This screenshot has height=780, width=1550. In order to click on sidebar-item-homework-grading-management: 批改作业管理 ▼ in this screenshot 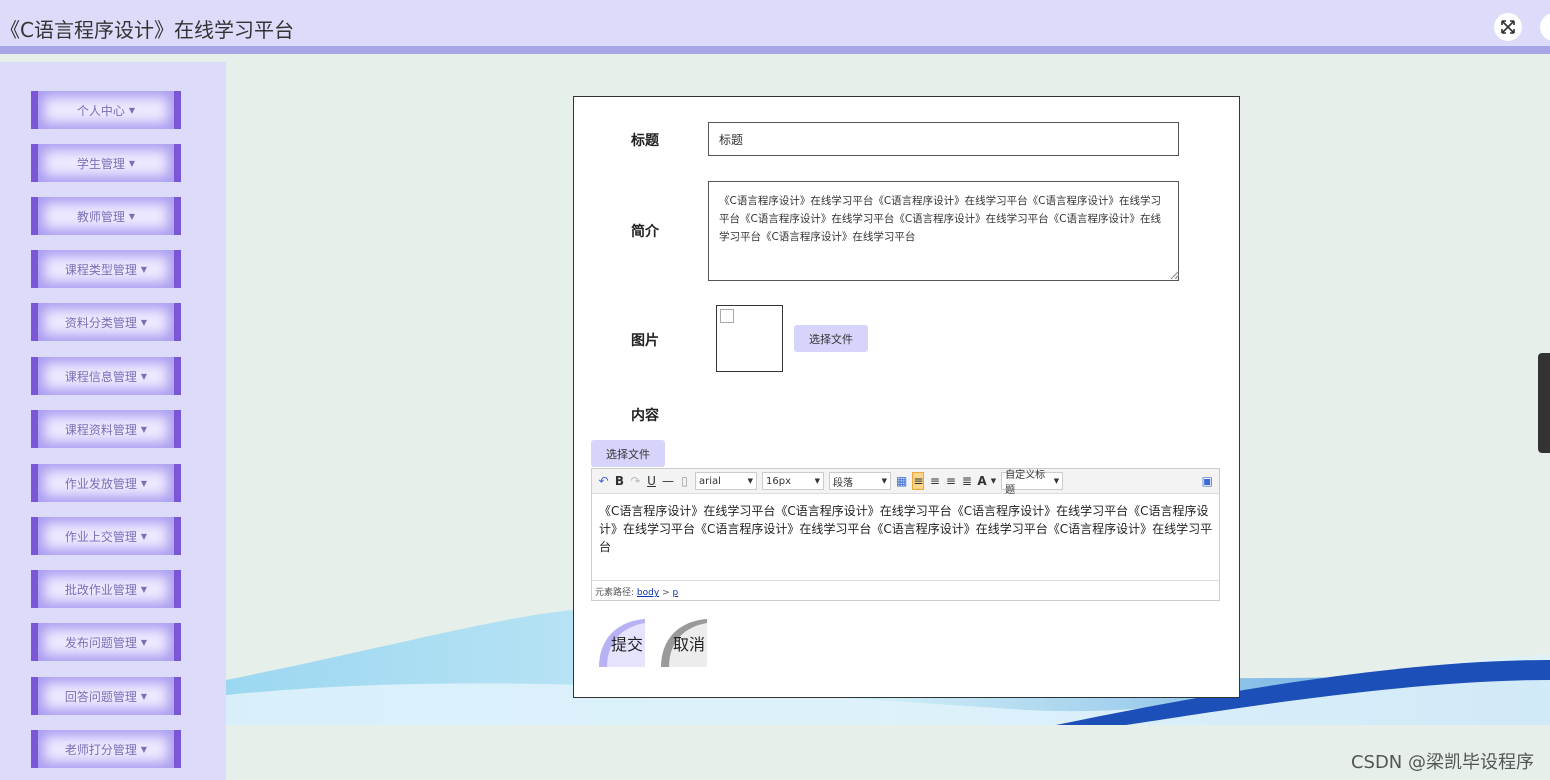, I will do `click(106, 589)`.